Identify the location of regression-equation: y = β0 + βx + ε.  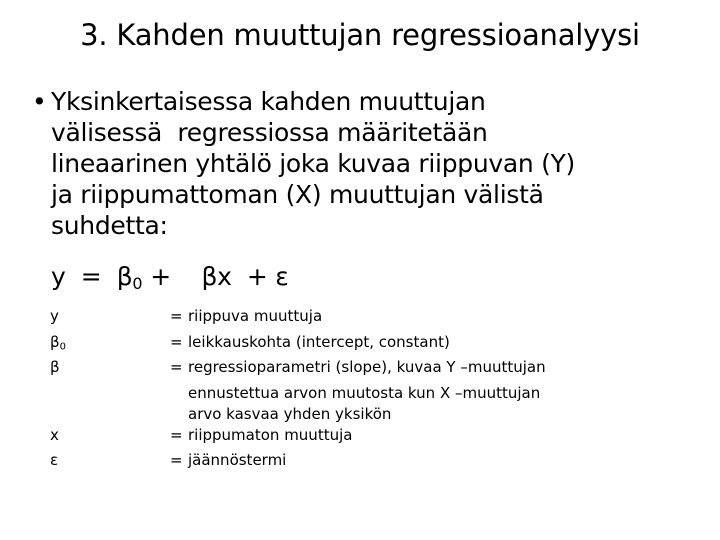
(170, 280).